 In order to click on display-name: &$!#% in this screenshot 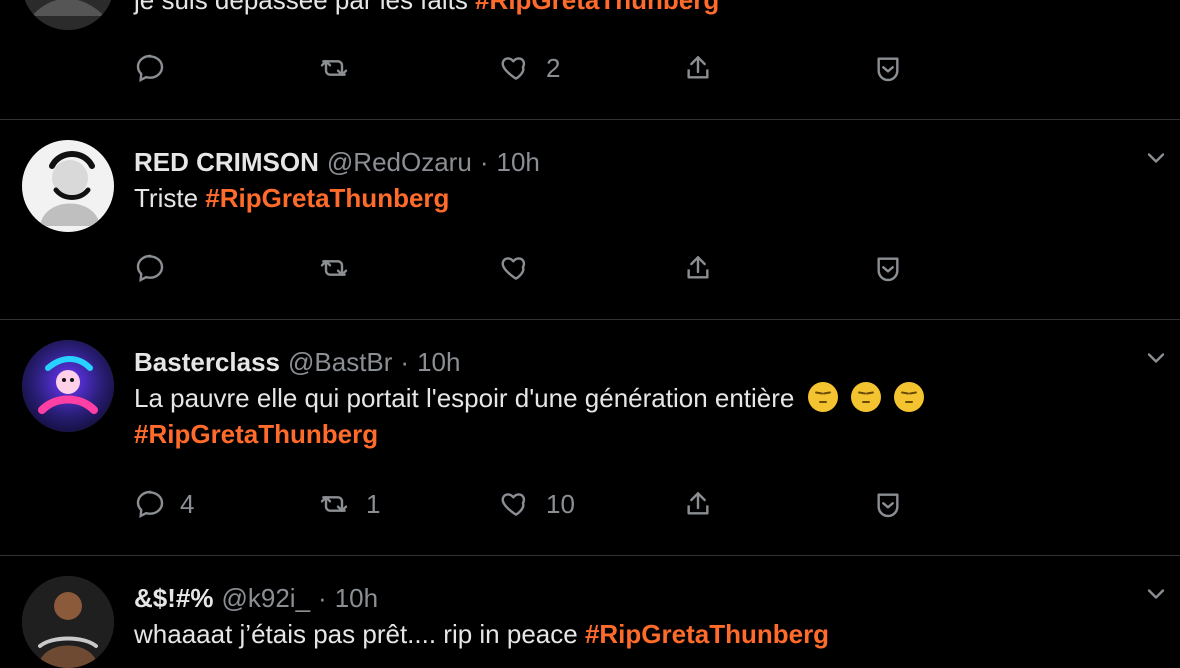, I will do `click(173, 598)`.